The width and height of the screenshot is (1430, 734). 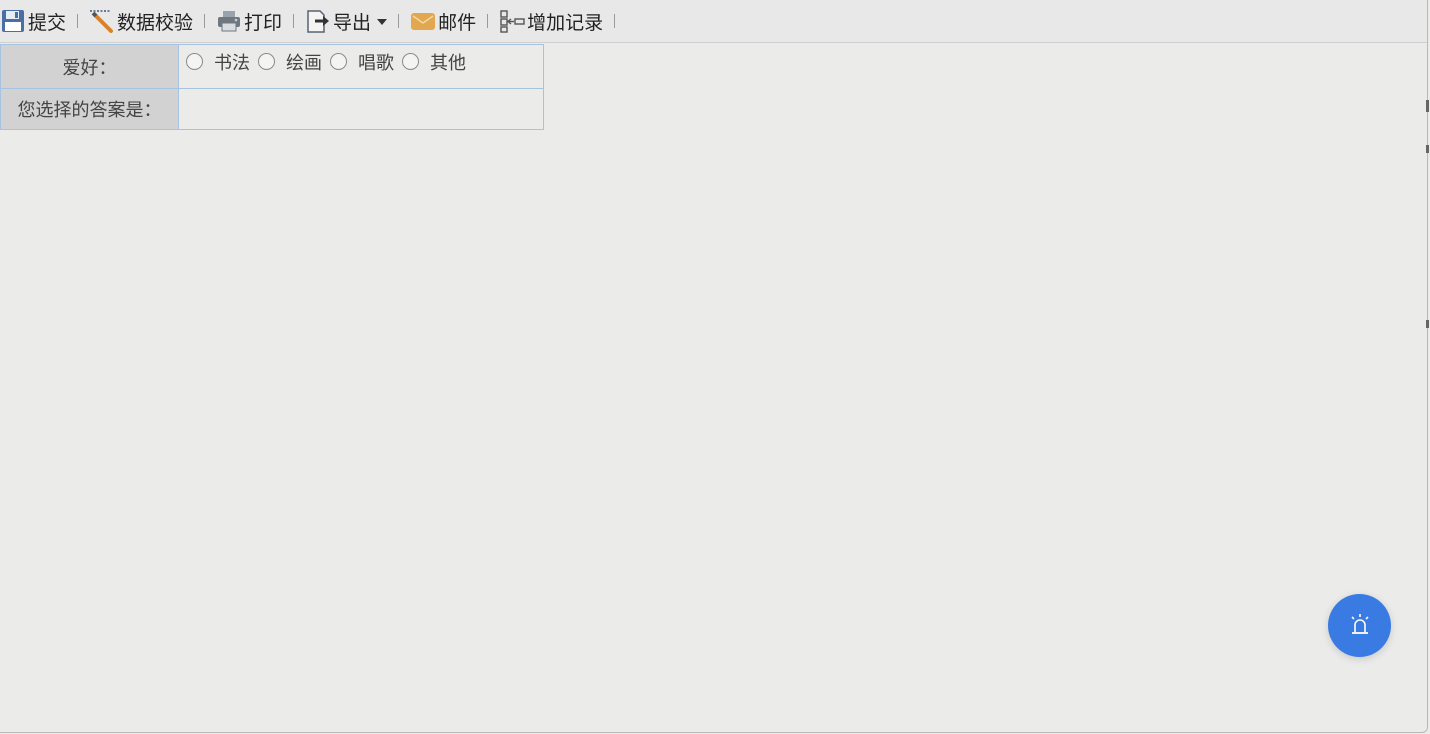 I want to click on form-table: 爱好： 书法 绘画 唱歌 其他 您选择的答案是：, so click(x=272, y=87).